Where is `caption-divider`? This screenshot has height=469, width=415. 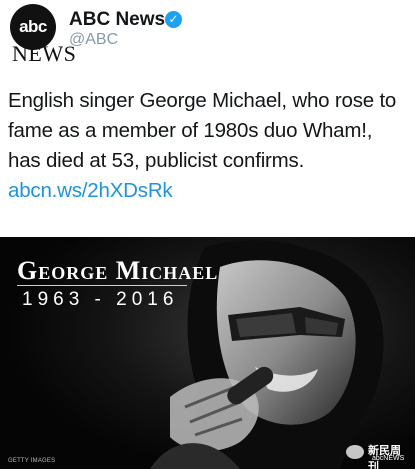 caption-divider is located at coordinates (102, 285).